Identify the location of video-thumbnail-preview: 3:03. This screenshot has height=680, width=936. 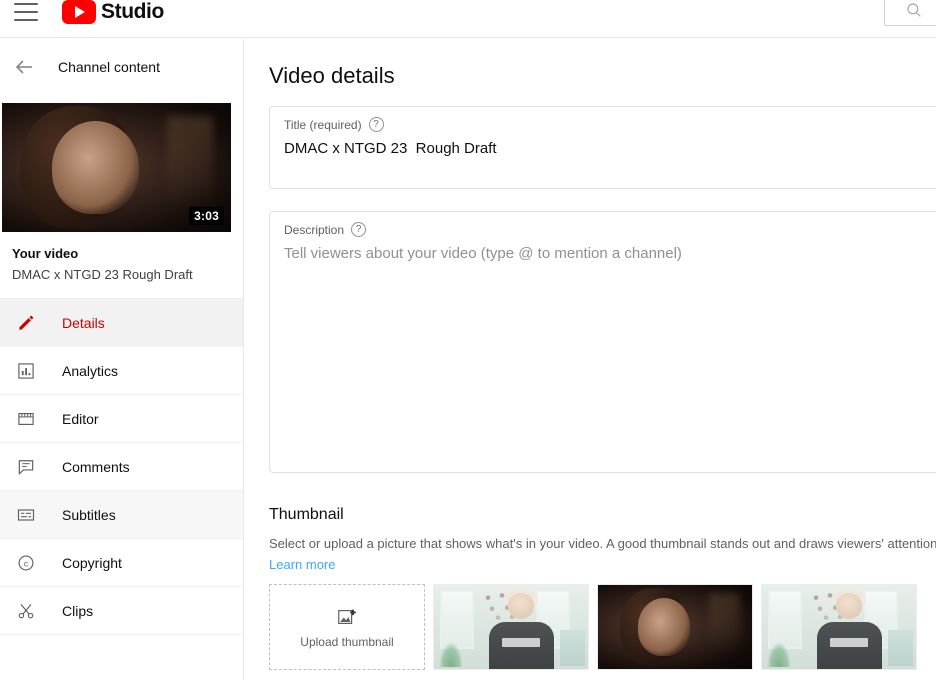
(116, 167).